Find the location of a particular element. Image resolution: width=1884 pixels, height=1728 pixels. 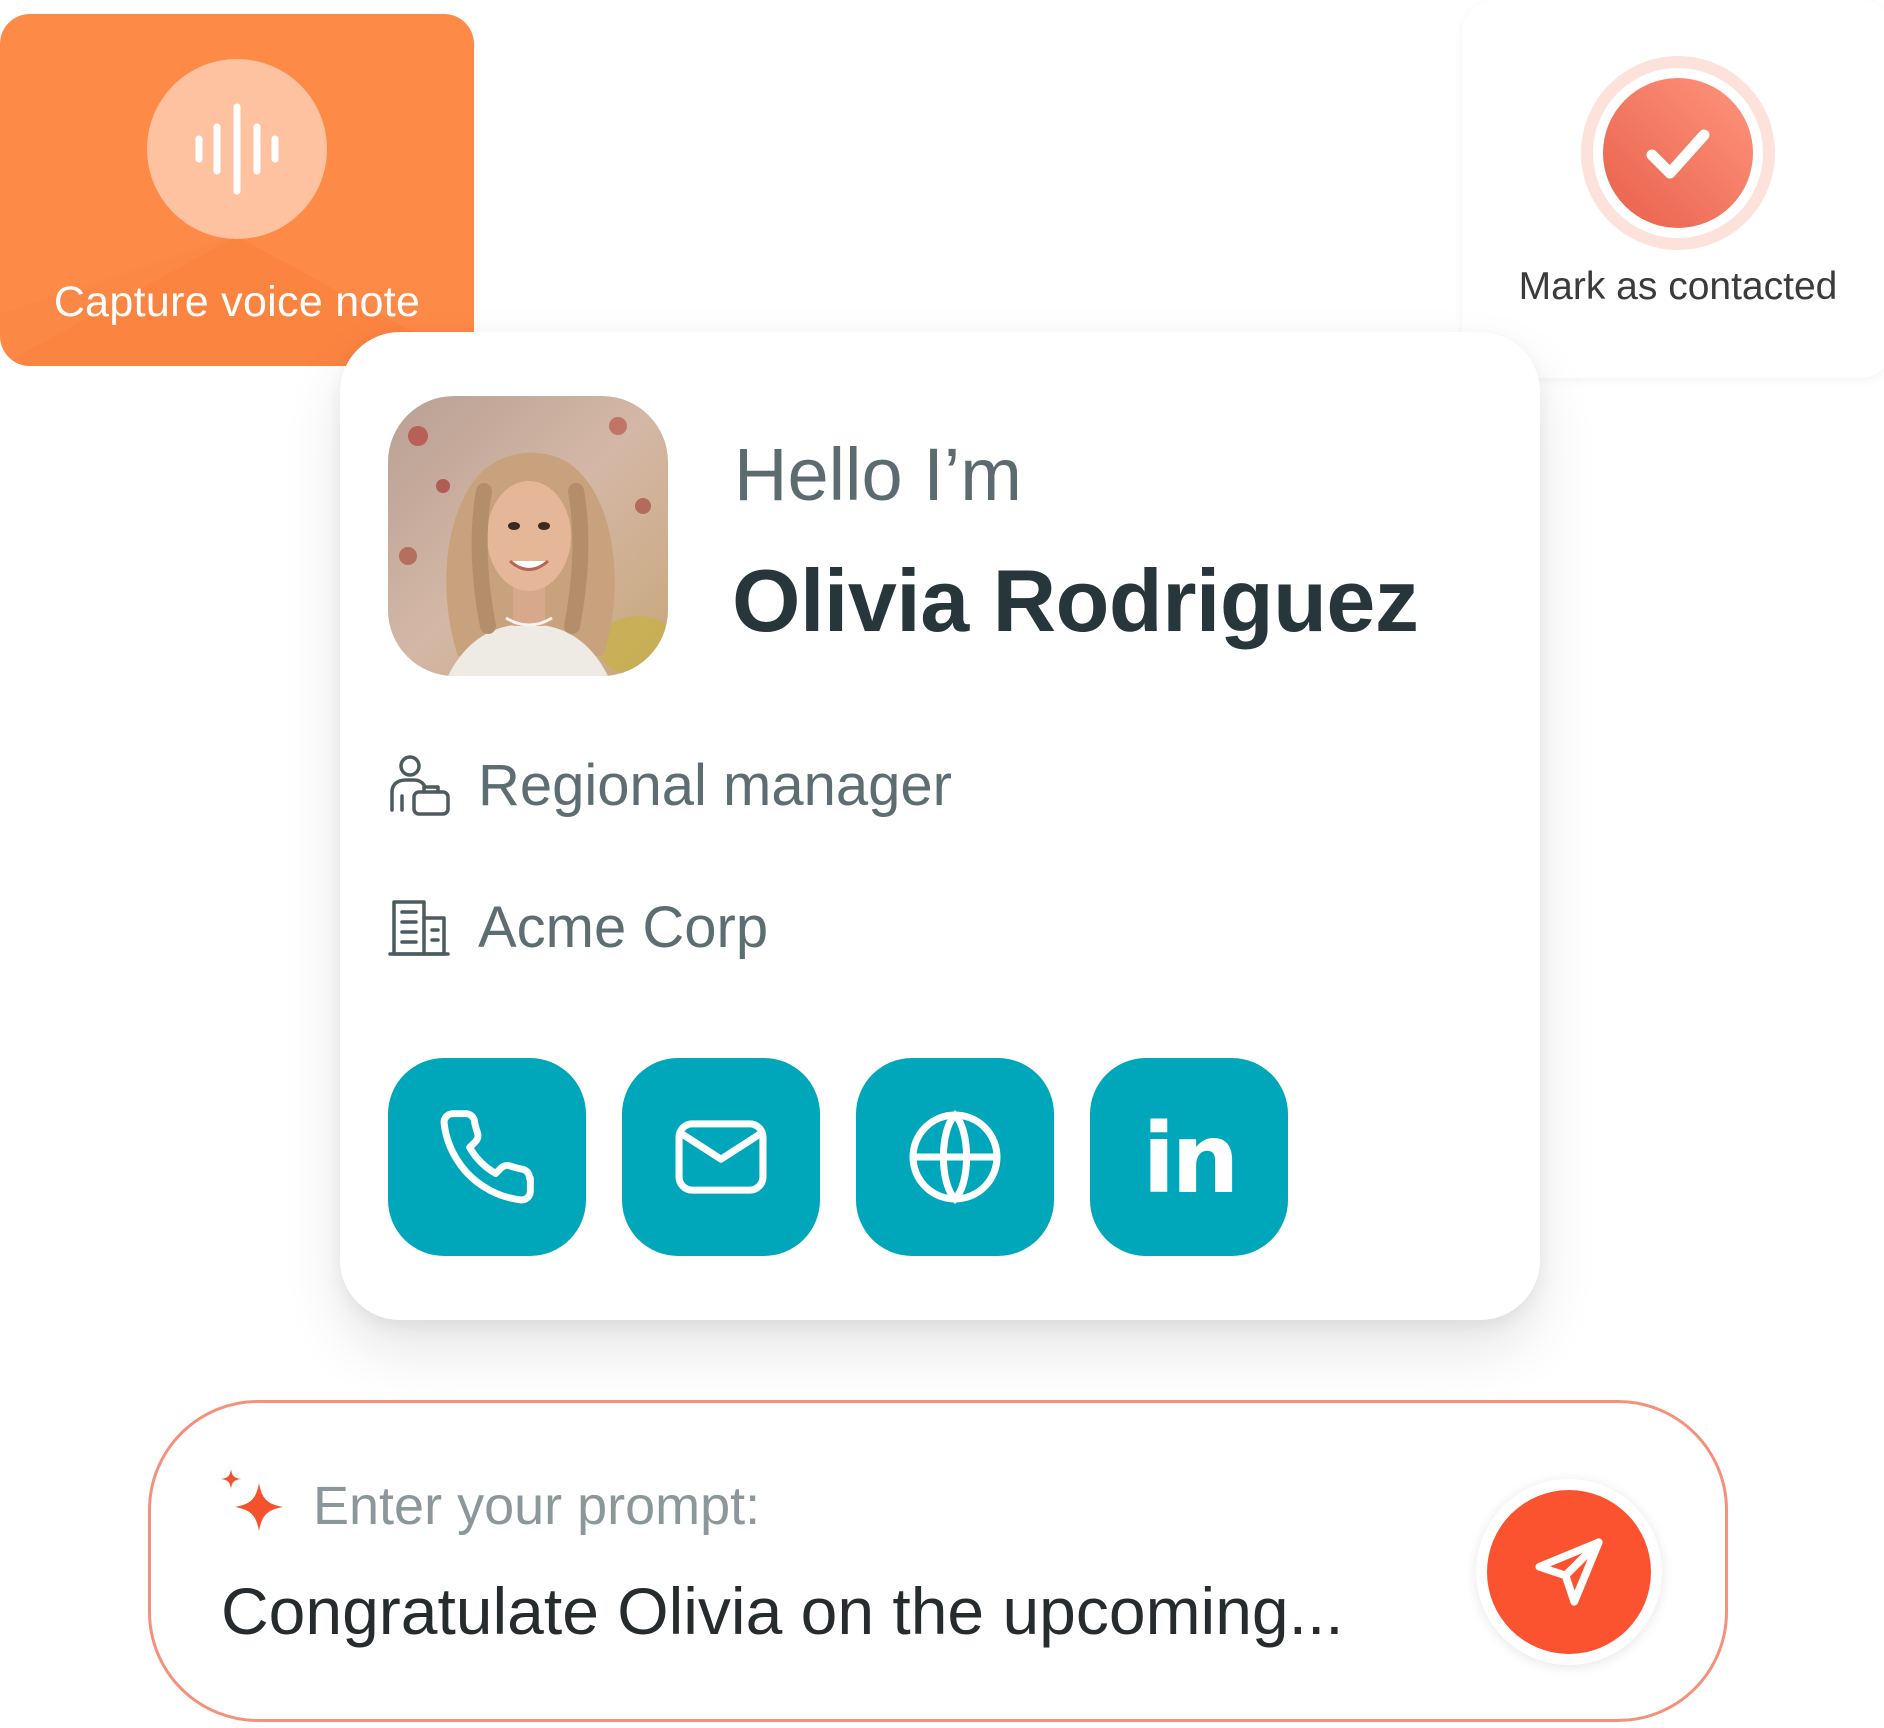

mark-as-contacted-label: Mark as contacted is located at coordinates (1678, 286).